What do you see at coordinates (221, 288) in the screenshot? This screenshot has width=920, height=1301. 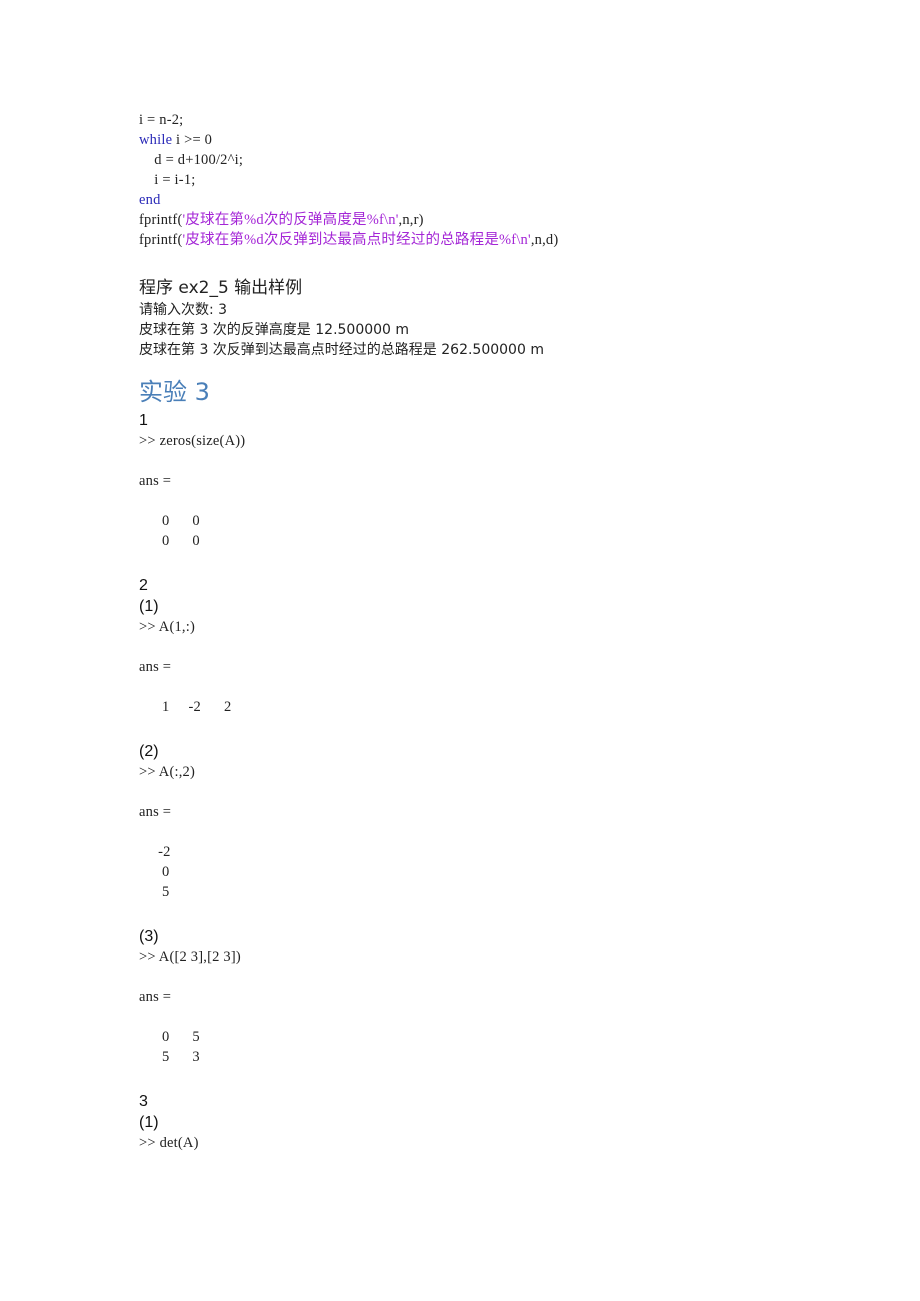 I see `sample-output-title: 程序 ex2_5 输出样例` at bounding box center [221, 288].